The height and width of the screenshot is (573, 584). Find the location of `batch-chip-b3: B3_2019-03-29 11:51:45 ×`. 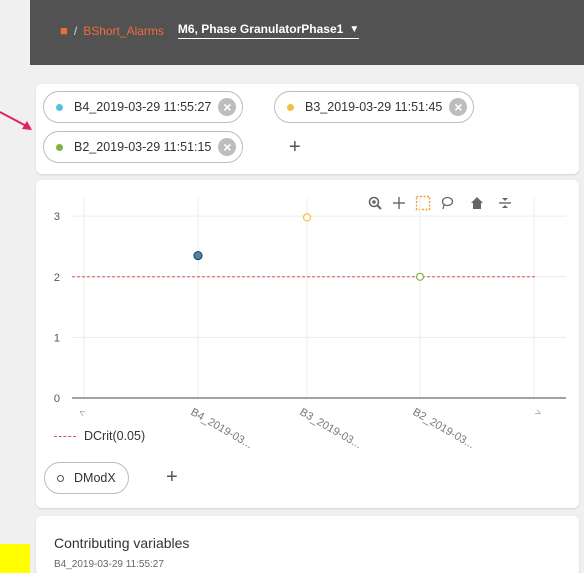

batch-chip-b3: B3_2019-03-29 11:51:45 × is located at coordinates (374, 107).